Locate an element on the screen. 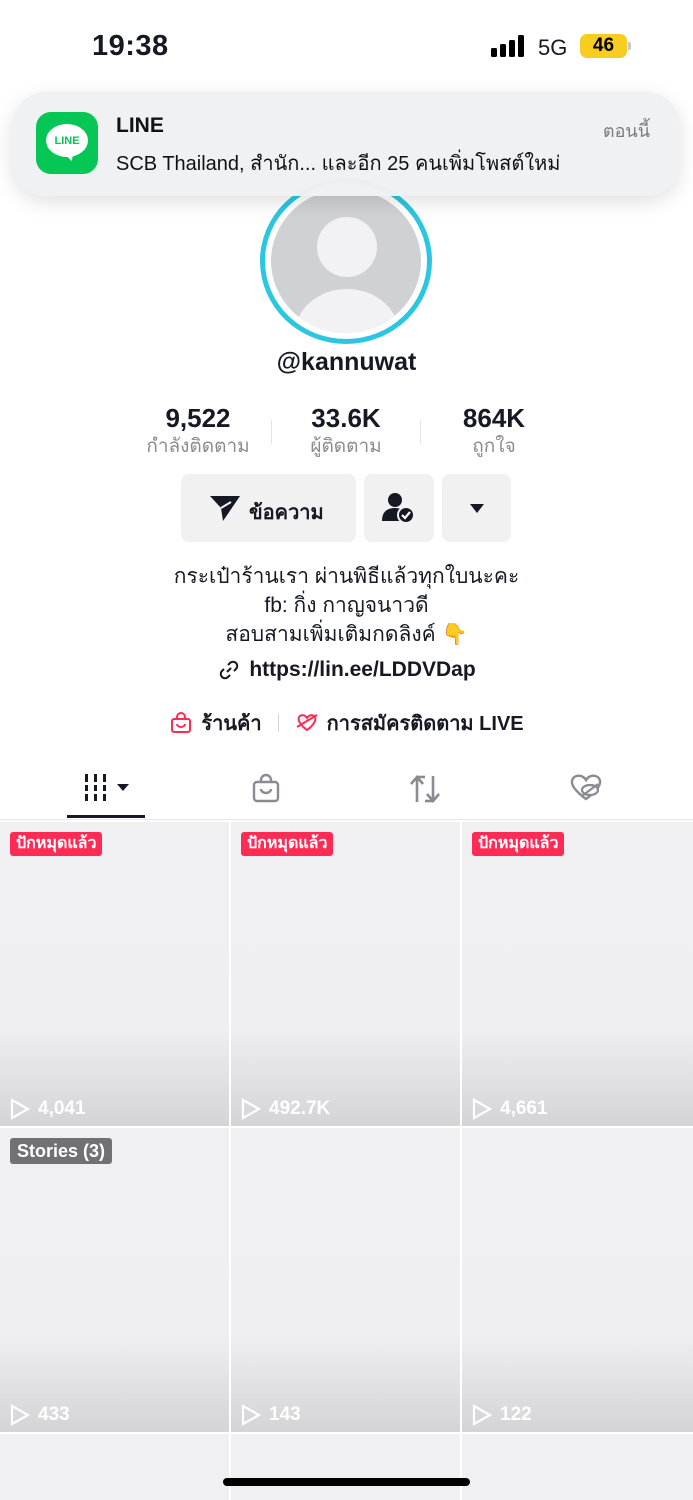 The height and width of the screenshot is (1500, 693). line-icon-text: LINE is located at coordinates (67, 141).